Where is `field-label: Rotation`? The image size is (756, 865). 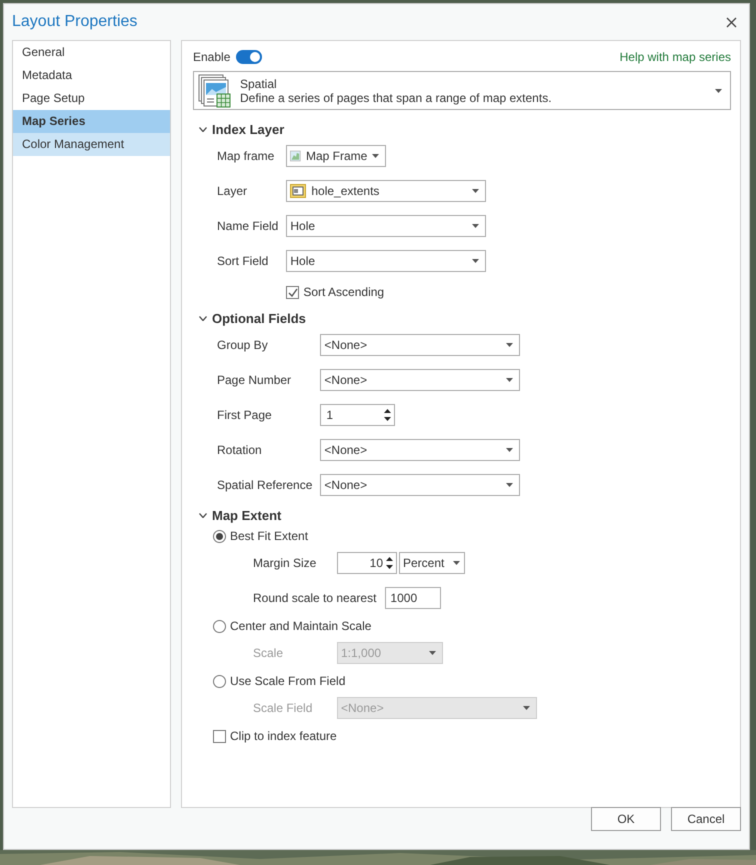 field-label: Rotation is located at coordinates (240, 450).